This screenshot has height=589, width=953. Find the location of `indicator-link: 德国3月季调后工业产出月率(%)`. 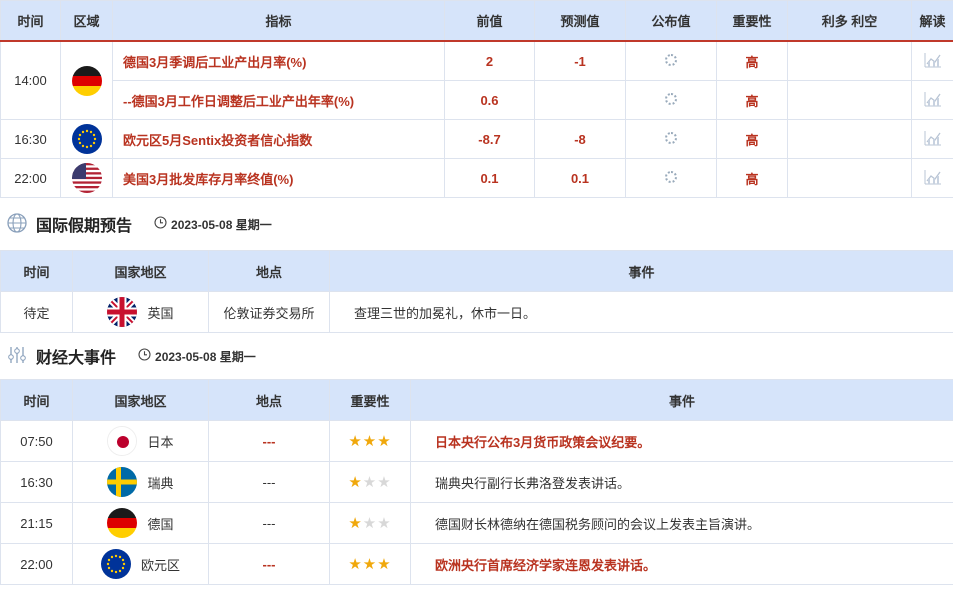

indicator-link: 德国3月季调后工业产出月率(%) is located at coordinates (278, 60).